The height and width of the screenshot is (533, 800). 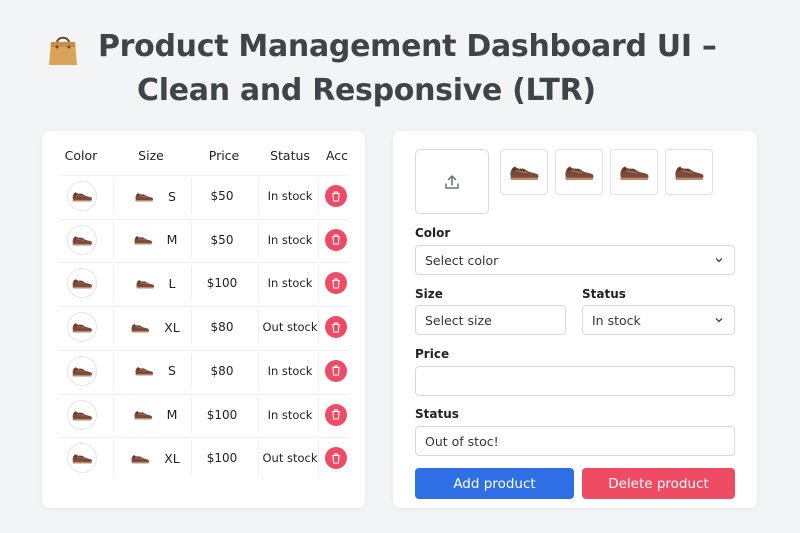 I want to click on price-input, so click(x=575, y=381).